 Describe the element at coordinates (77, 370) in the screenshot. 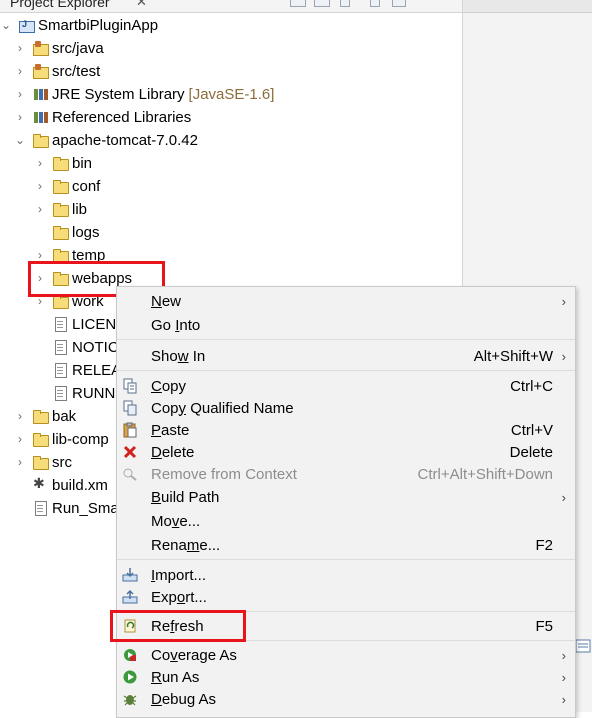

I see `tree-node-release: RELEA` at that location.